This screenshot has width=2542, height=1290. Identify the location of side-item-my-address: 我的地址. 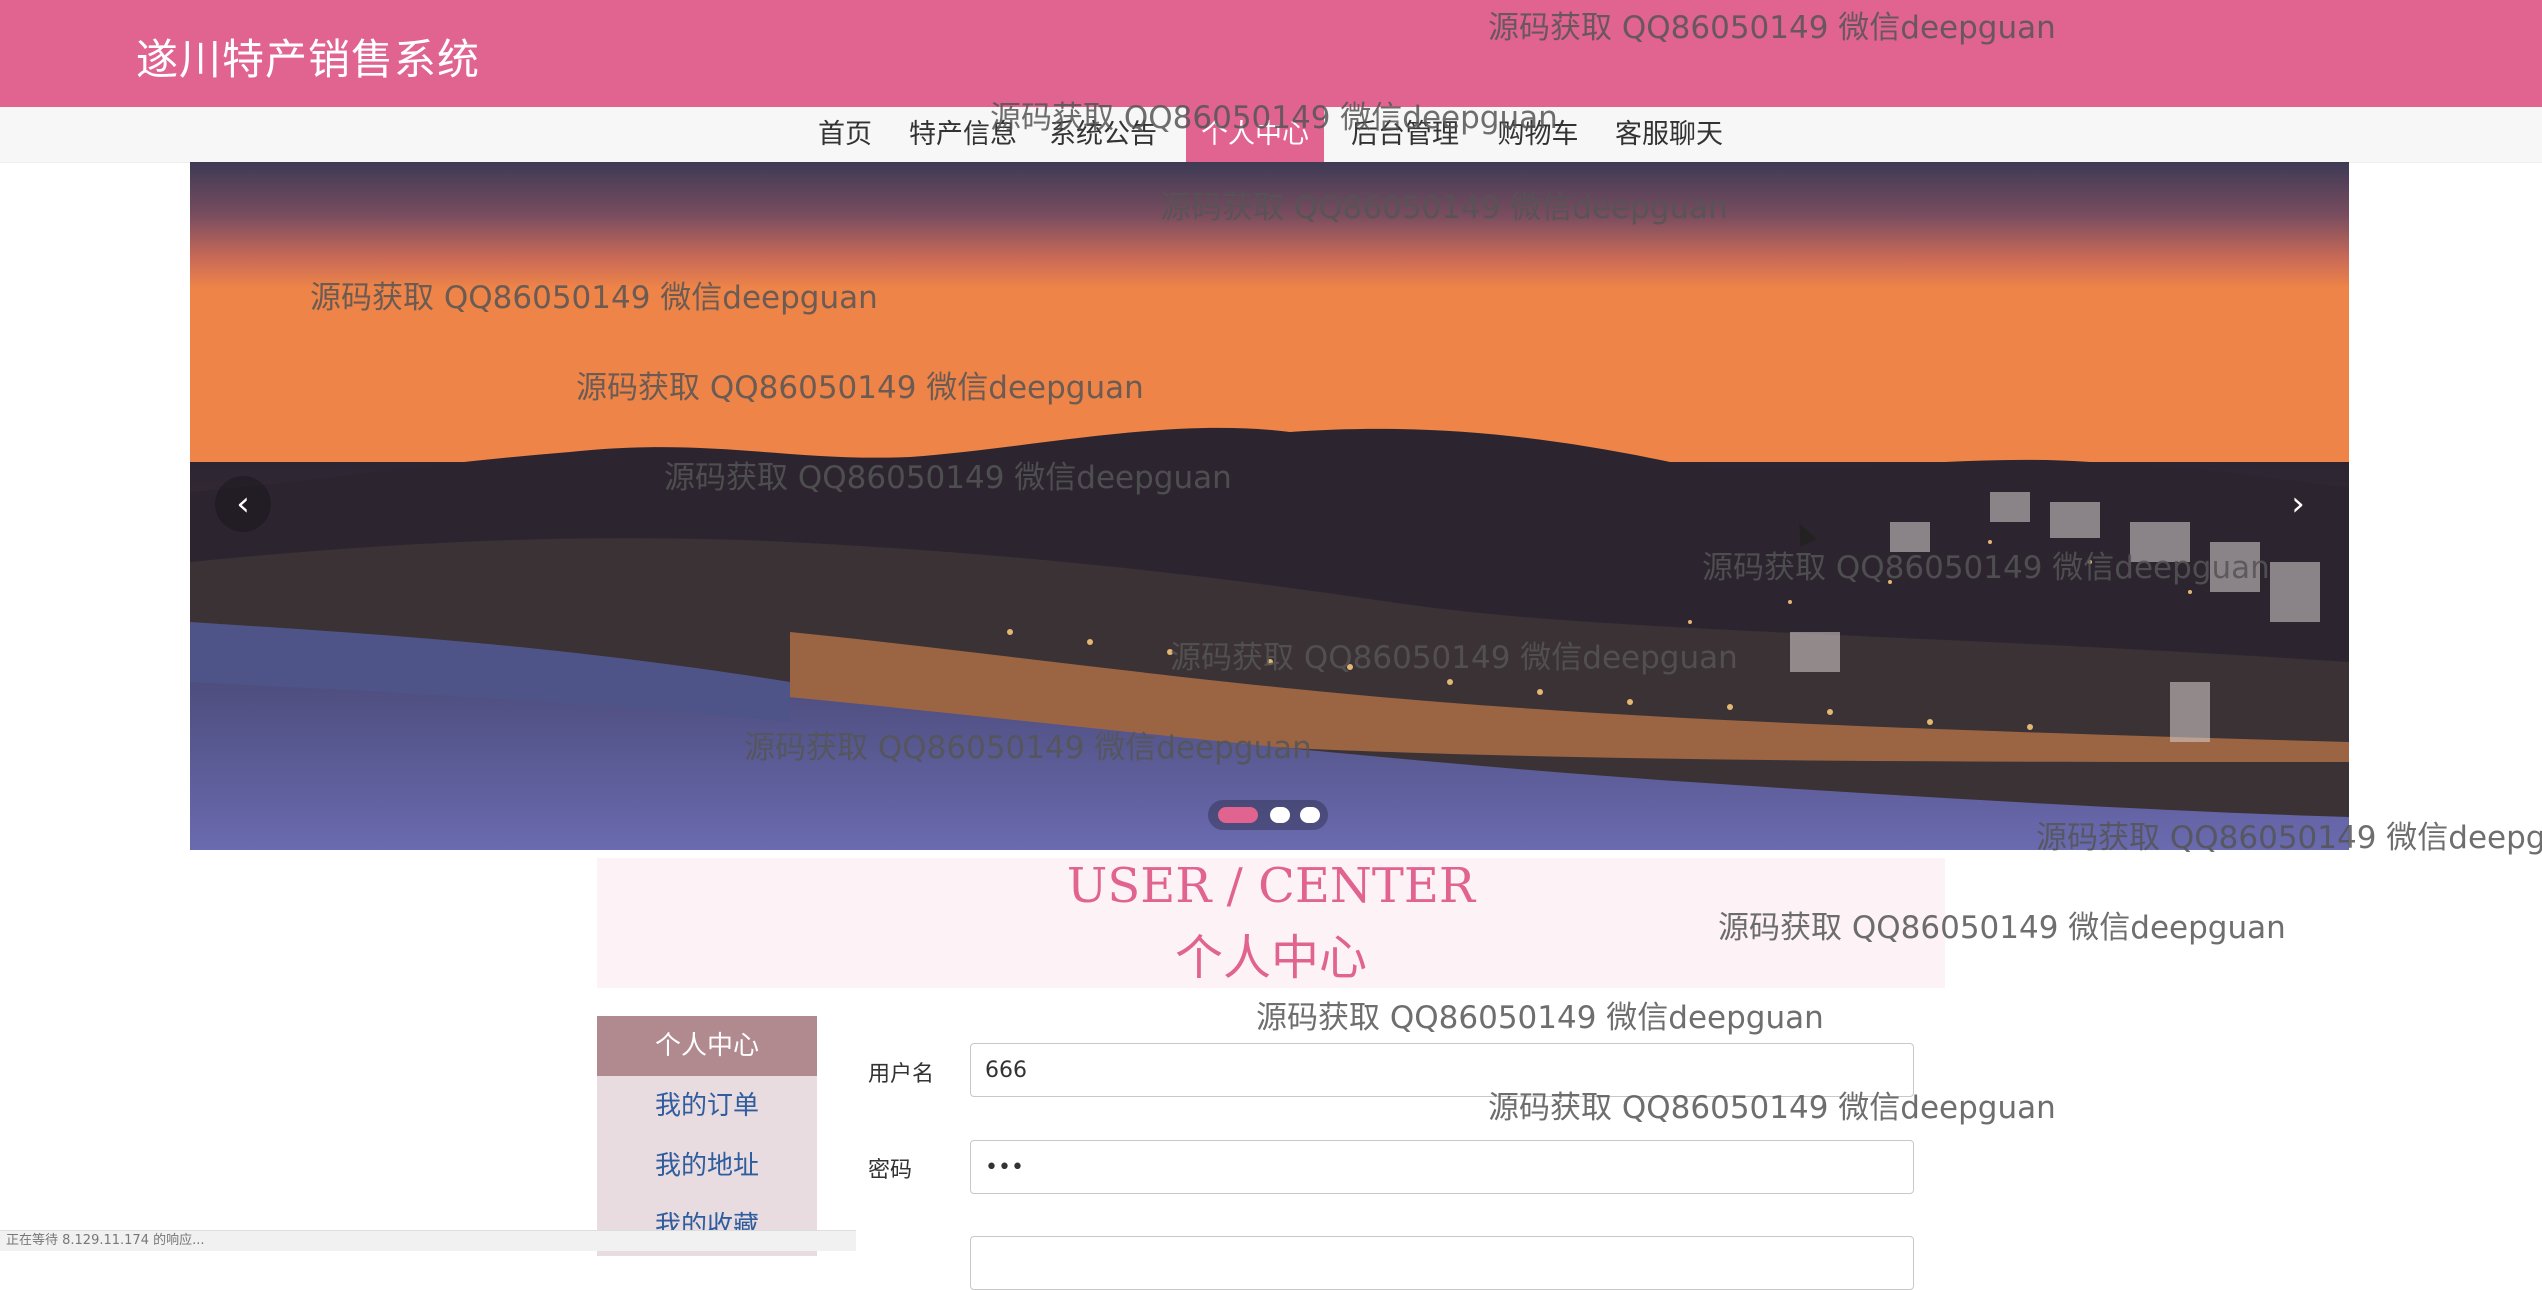
(707, 1166).